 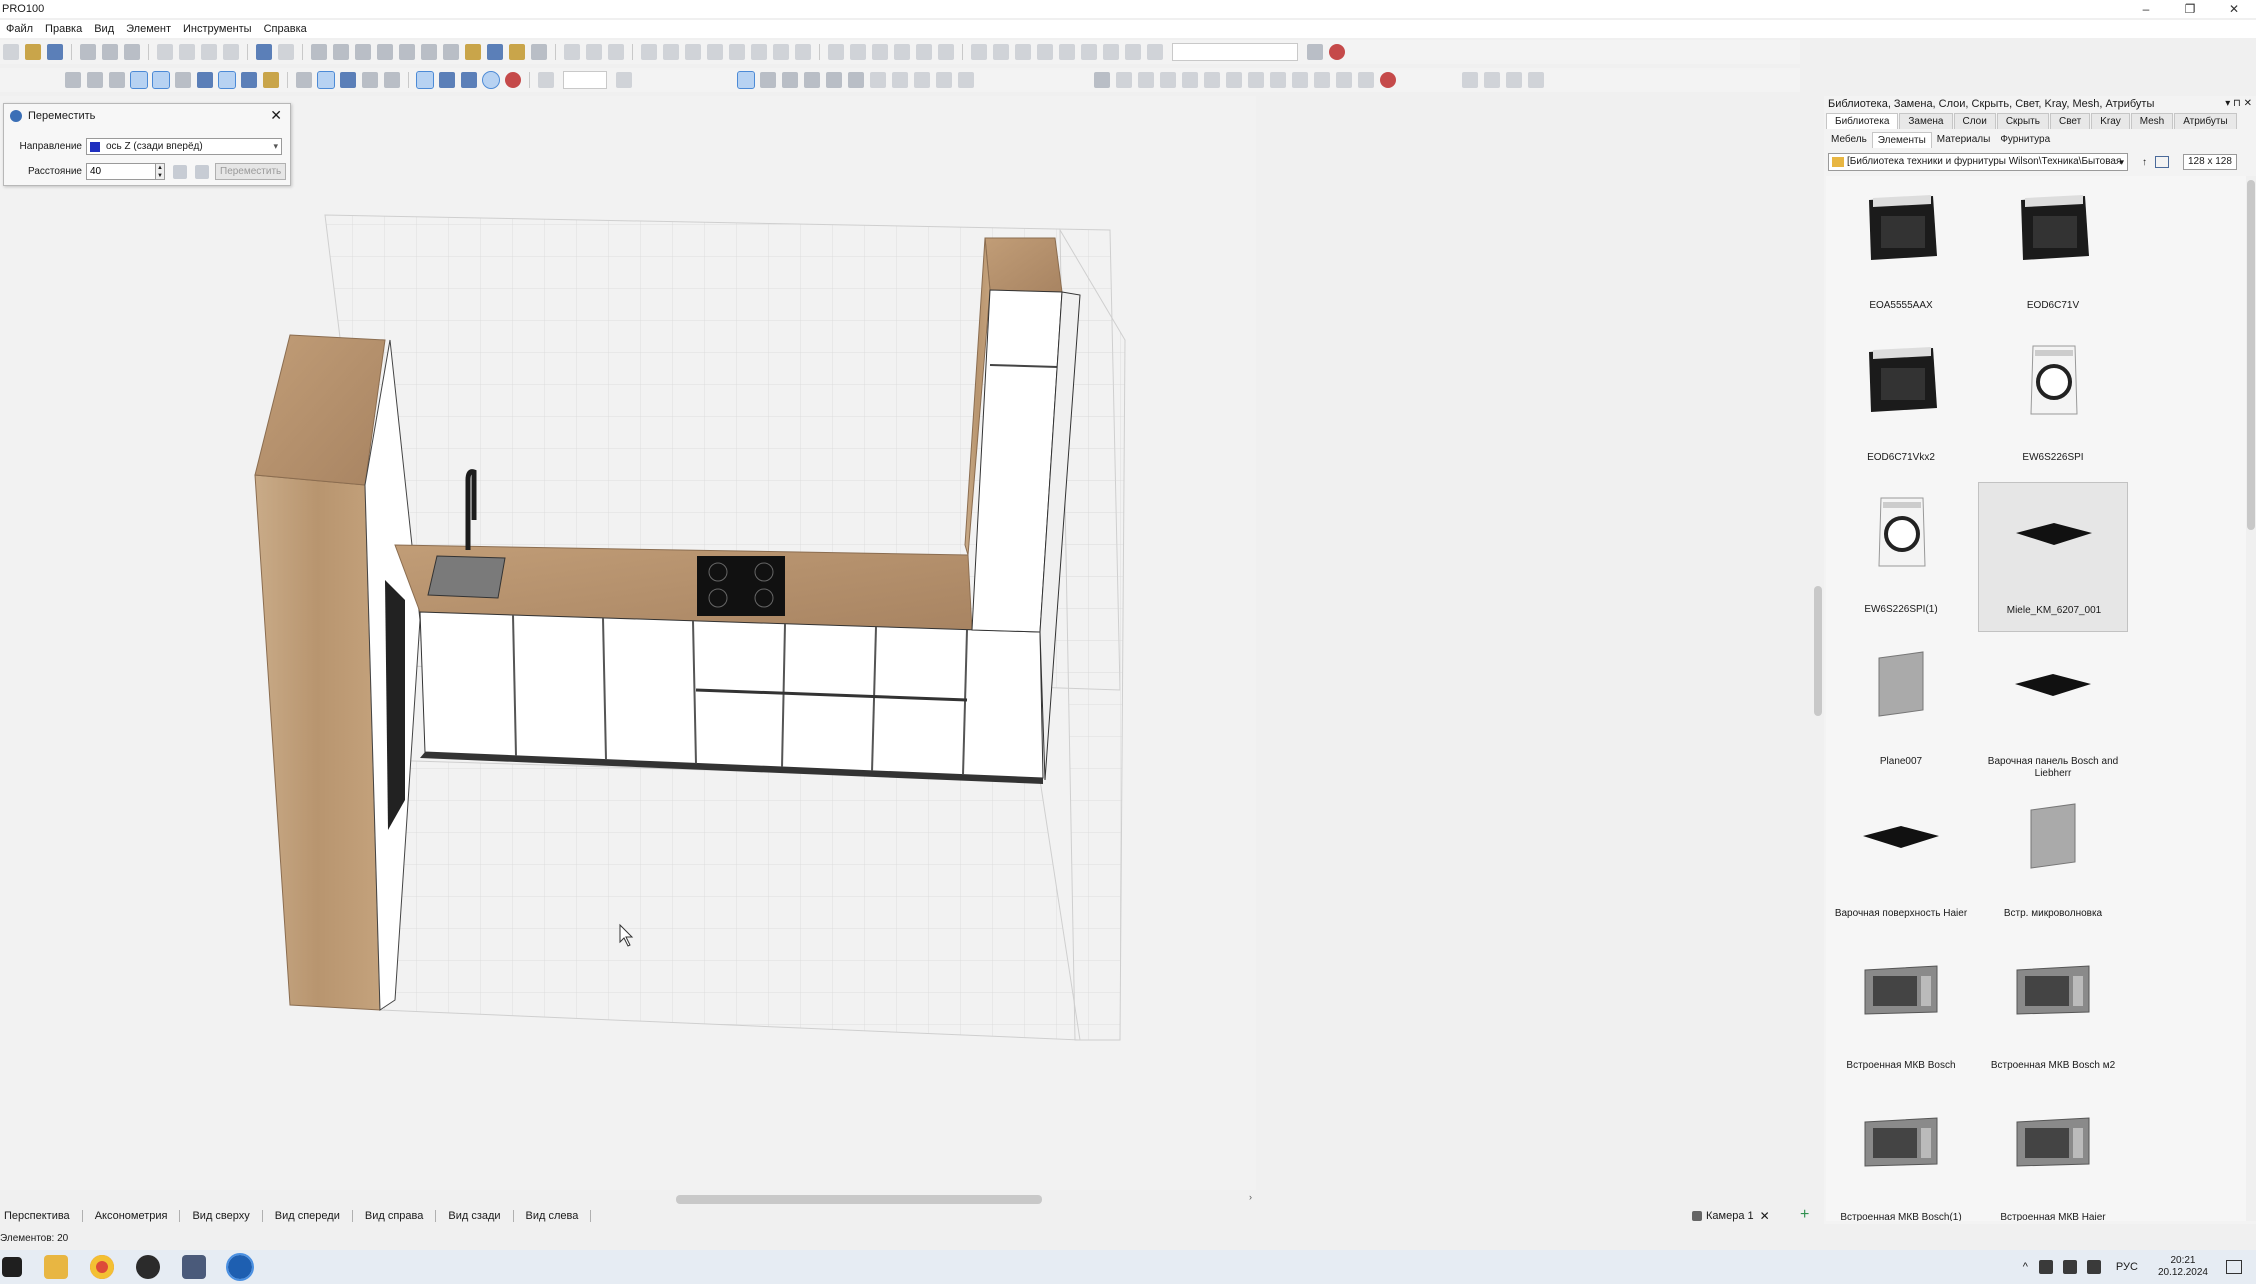 I want to click on isolate-icon, so click(x=1344, y=80).